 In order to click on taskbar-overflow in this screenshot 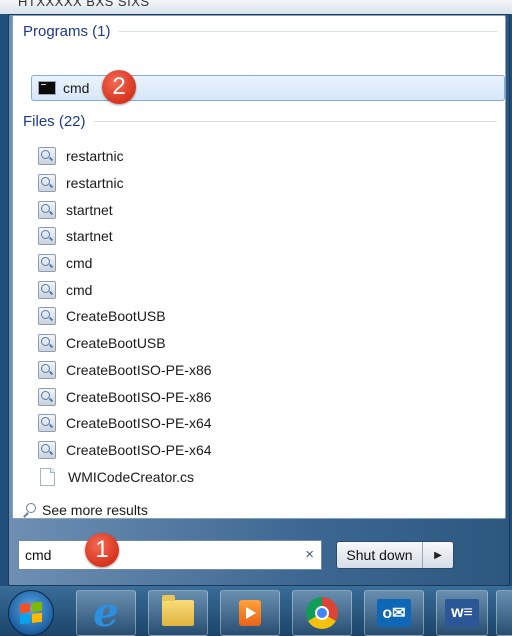, I will do `click(504, 613)`.